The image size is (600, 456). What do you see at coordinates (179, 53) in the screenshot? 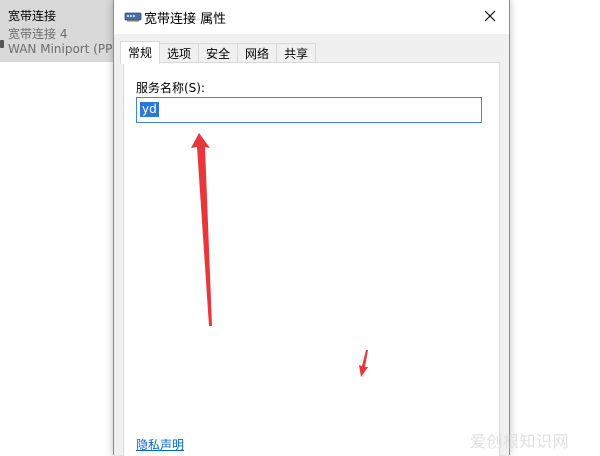
I see `tab-options: 选项` at bounding box center [179, 53].